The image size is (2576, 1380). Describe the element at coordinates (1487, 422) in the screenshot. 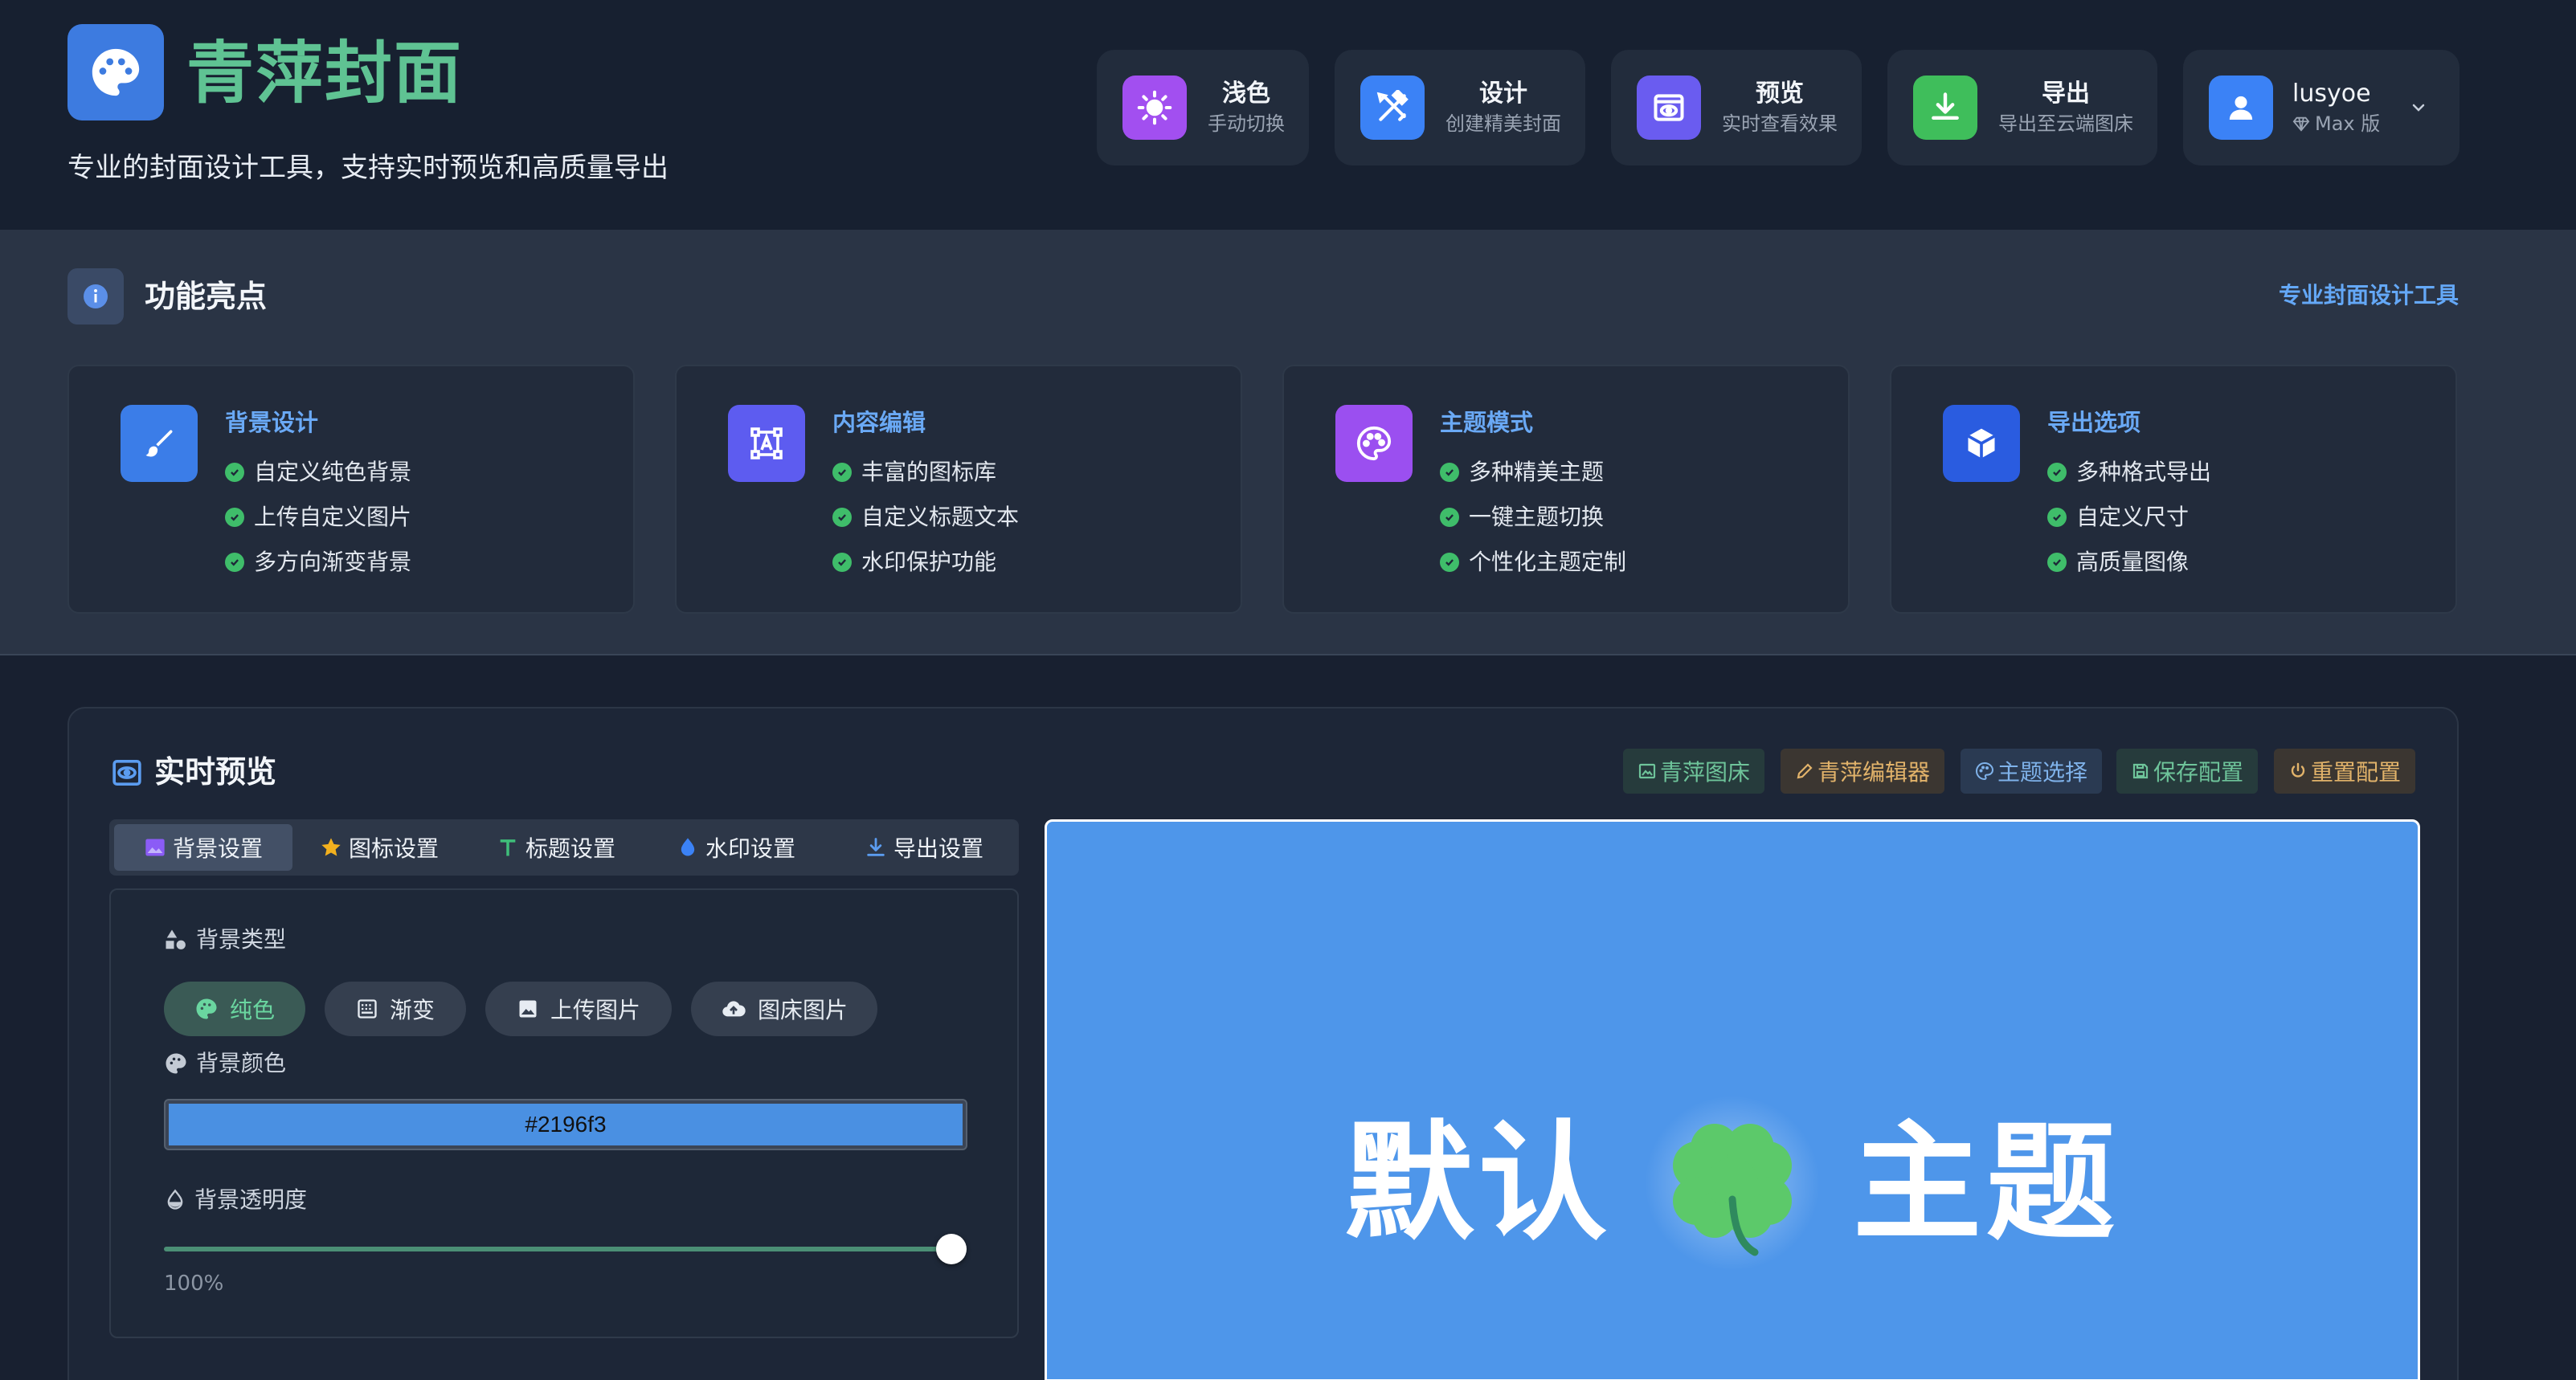

I see `feature-card-title: 主题模式` at that location.